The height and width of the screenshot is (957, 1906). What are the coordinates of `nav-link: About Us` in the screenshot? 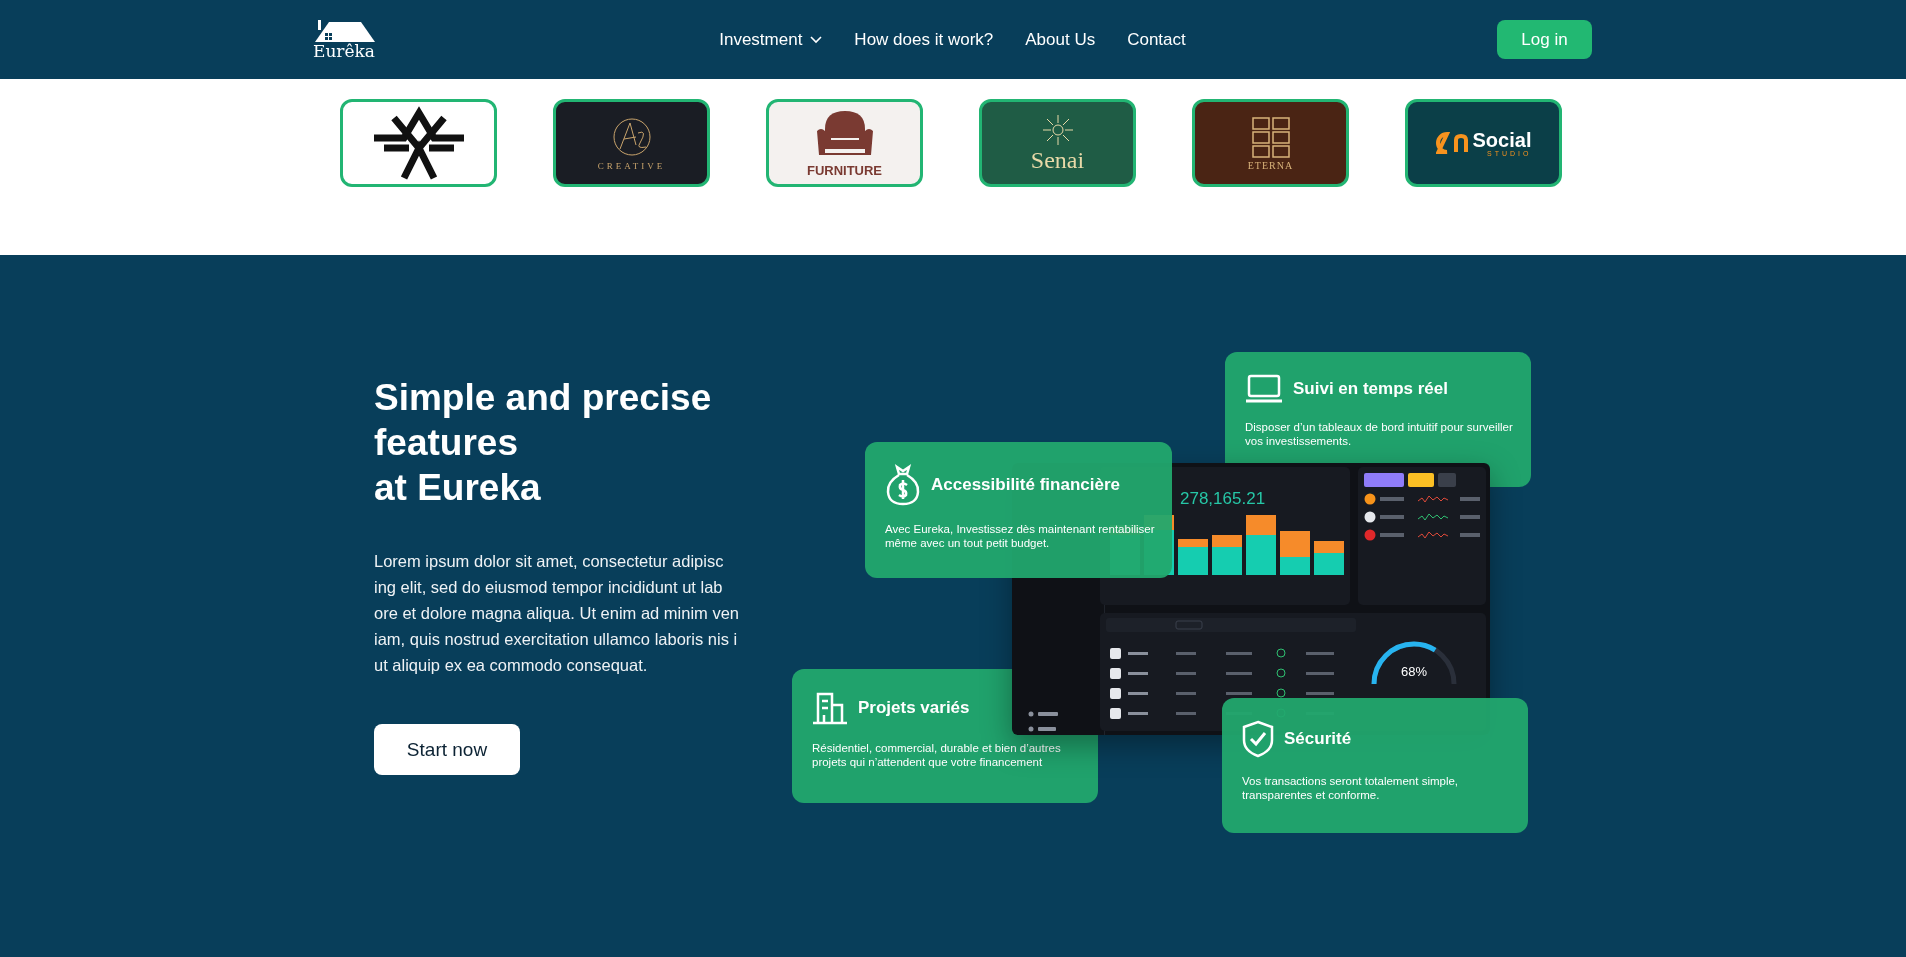 It's located at (1060, 39).